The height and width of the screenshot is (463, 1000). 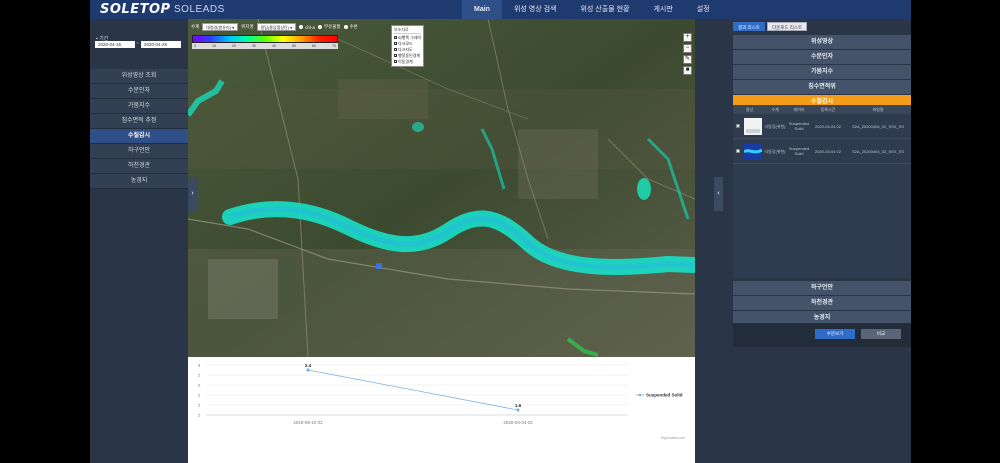 What do you see at coordinates (350, 27) in the screenshot?
I see `radio-temperature: 수온` at bounding box center [350, 27].